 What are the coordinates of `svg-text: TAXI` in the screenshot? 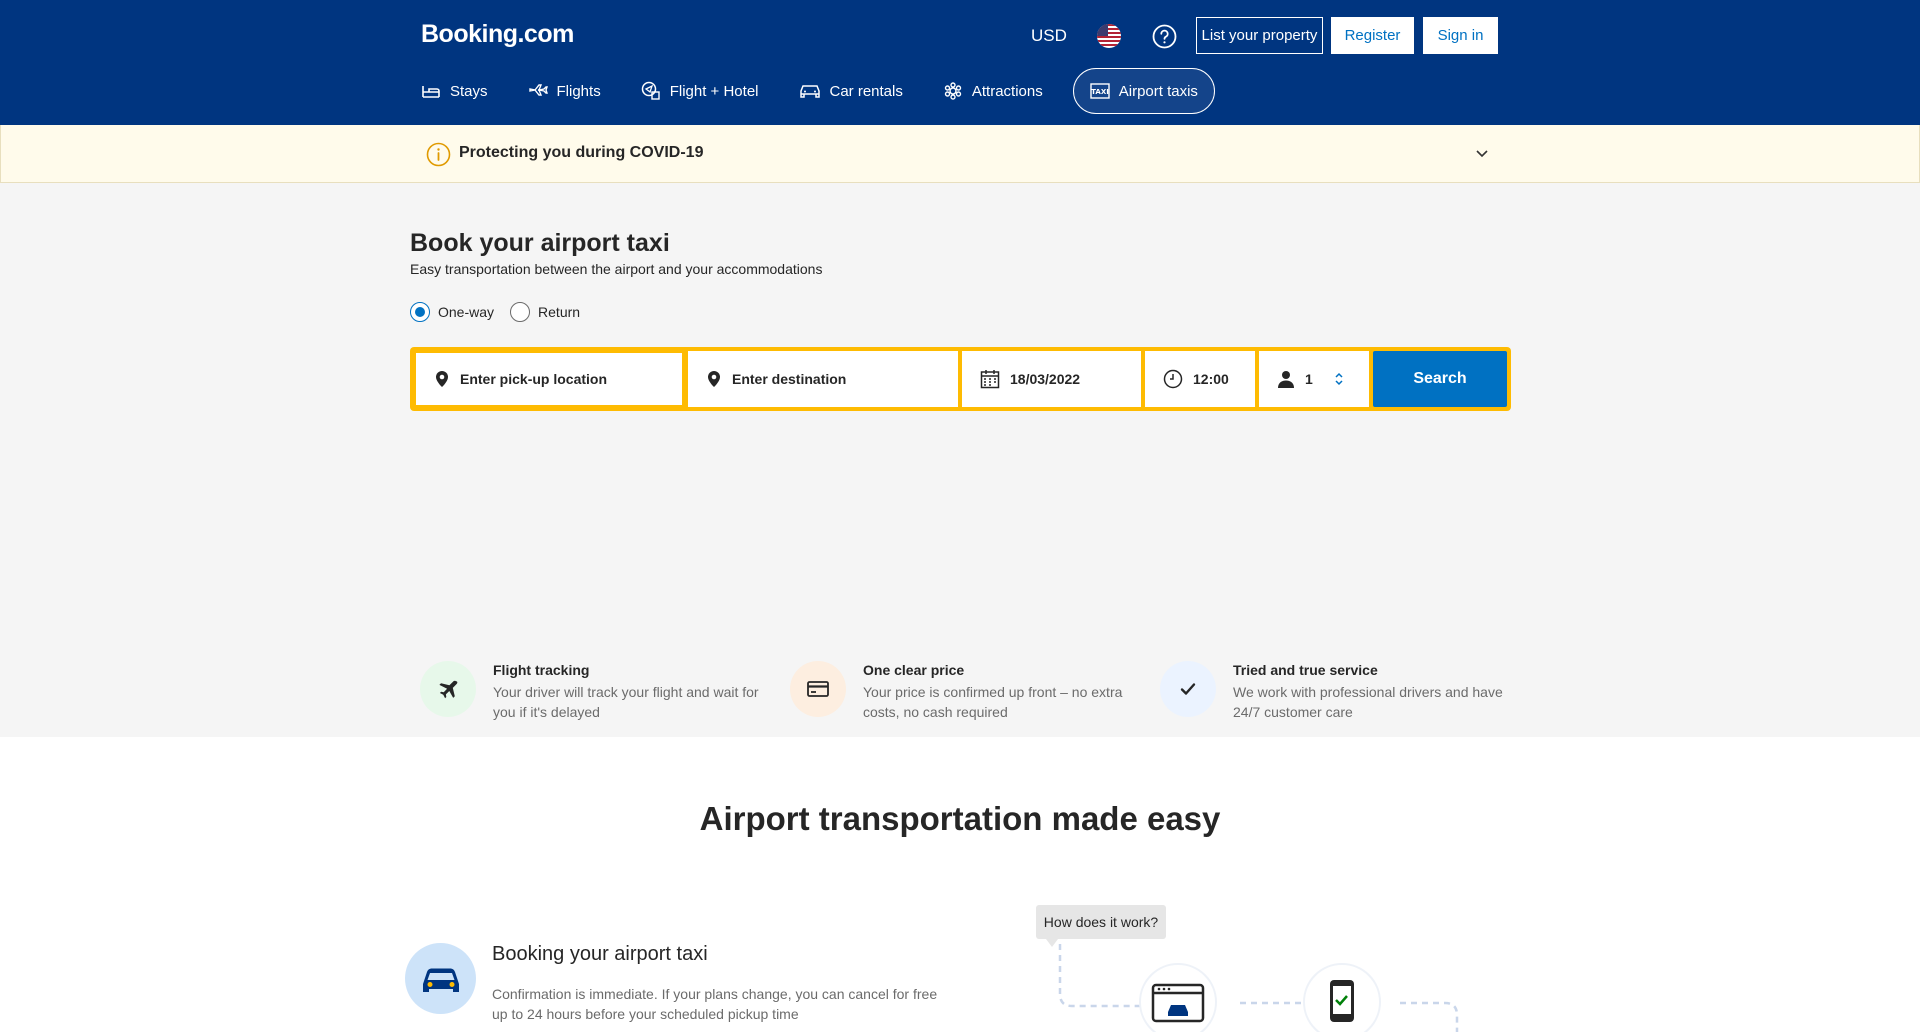 It's located at (1100, 92).